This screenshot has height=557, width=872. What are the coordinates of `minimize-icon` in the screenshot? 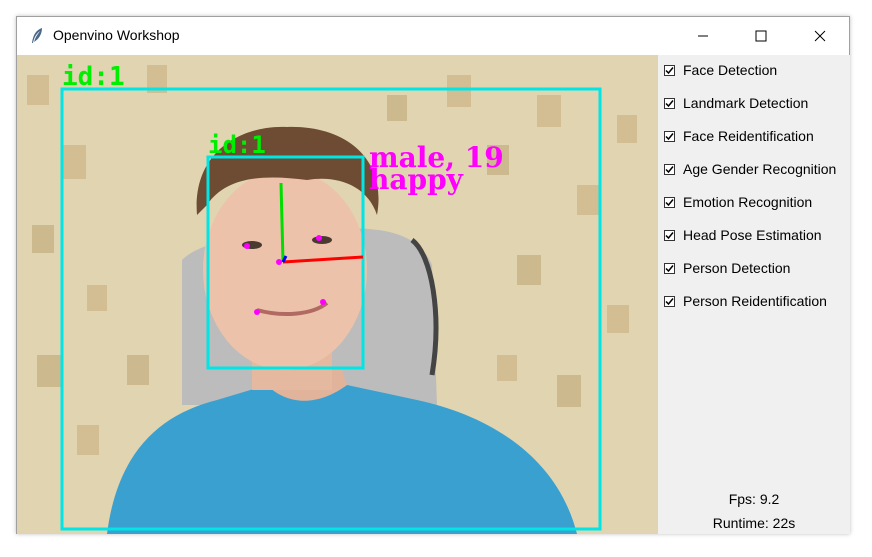 It's located at (703, 36).